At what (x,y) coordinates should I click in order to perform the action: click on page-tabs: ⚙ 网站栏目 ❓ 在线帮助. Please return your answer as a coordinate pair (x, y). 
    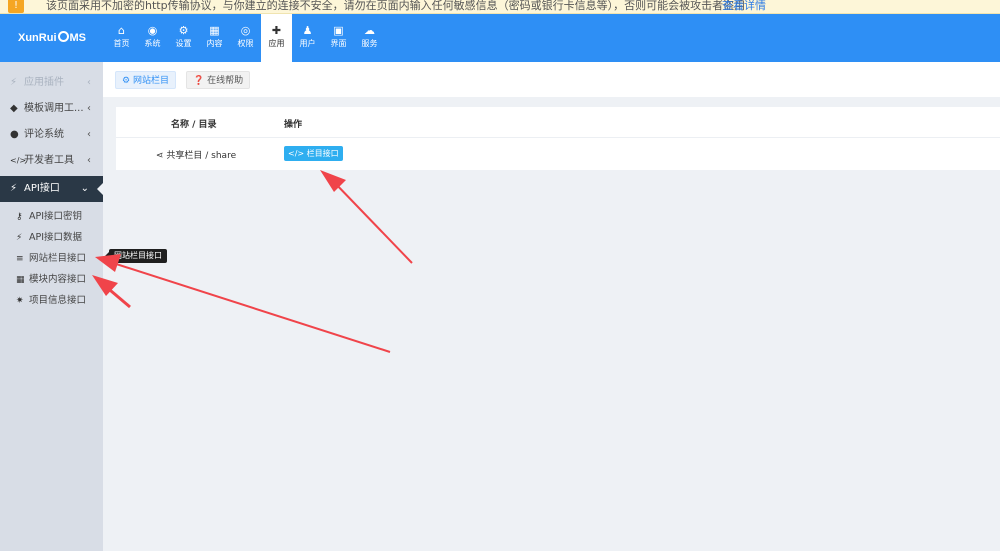
    Looking at the image, I should click on (551, 79).